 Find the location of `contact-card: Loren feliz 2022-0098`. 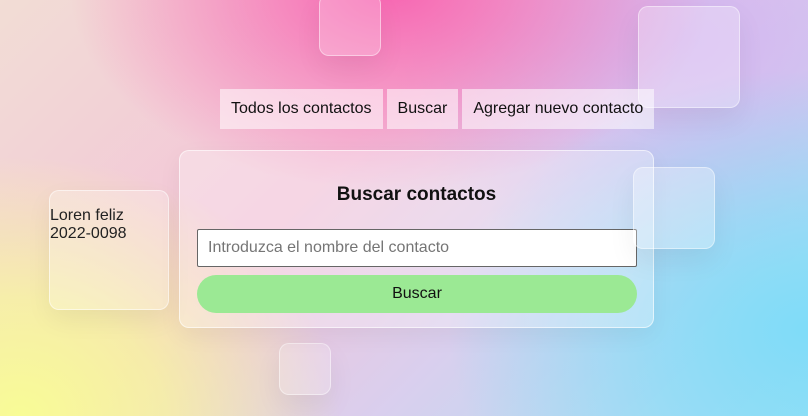

contact-card: Loren feliz 2022-0098 is located at coordinates (109, 250).